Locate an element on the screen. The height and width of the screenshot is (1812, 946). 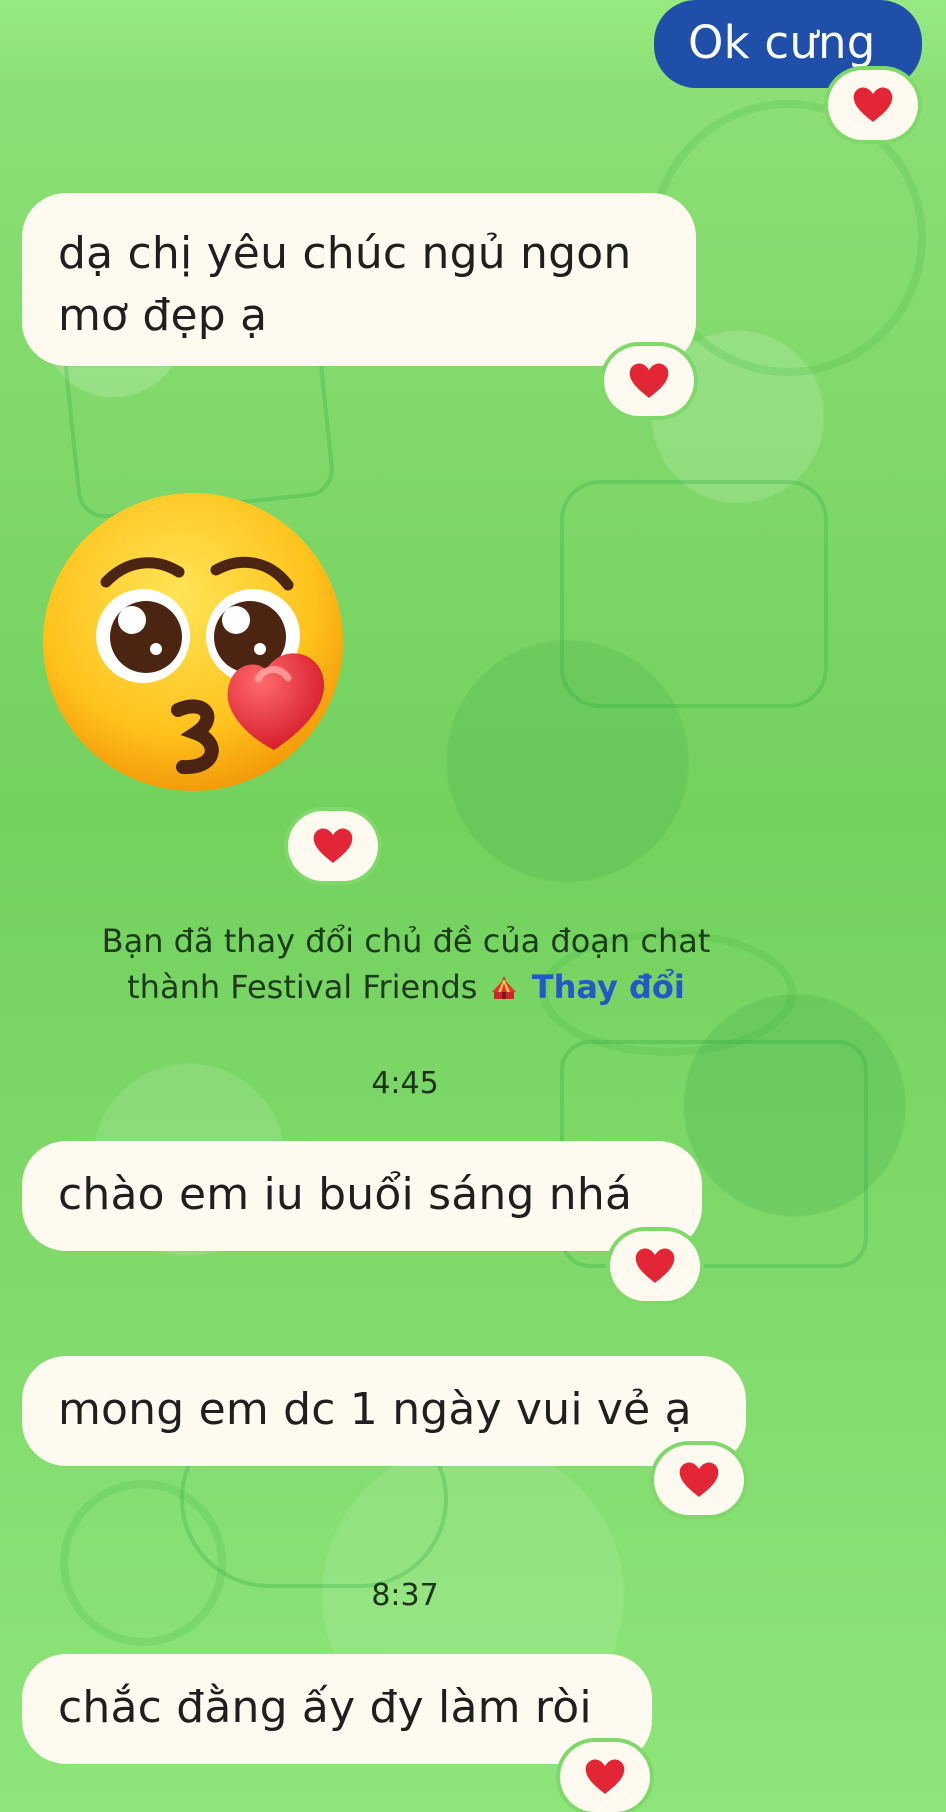
incoming-message-last: chắc đằng ấy đy làm ròi is located at coordinates (337, 1709).